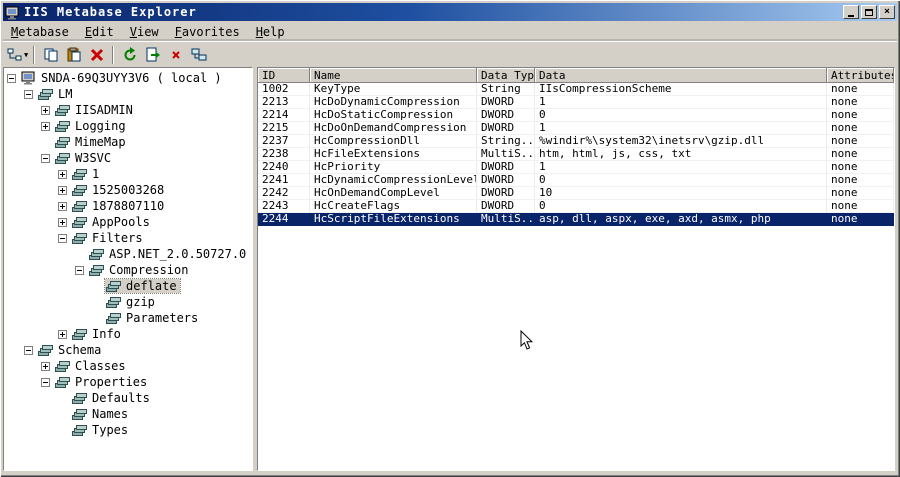  Describe the element at coordinates (144, 32) in the screenshot. I see `menu-view: View` at that location.